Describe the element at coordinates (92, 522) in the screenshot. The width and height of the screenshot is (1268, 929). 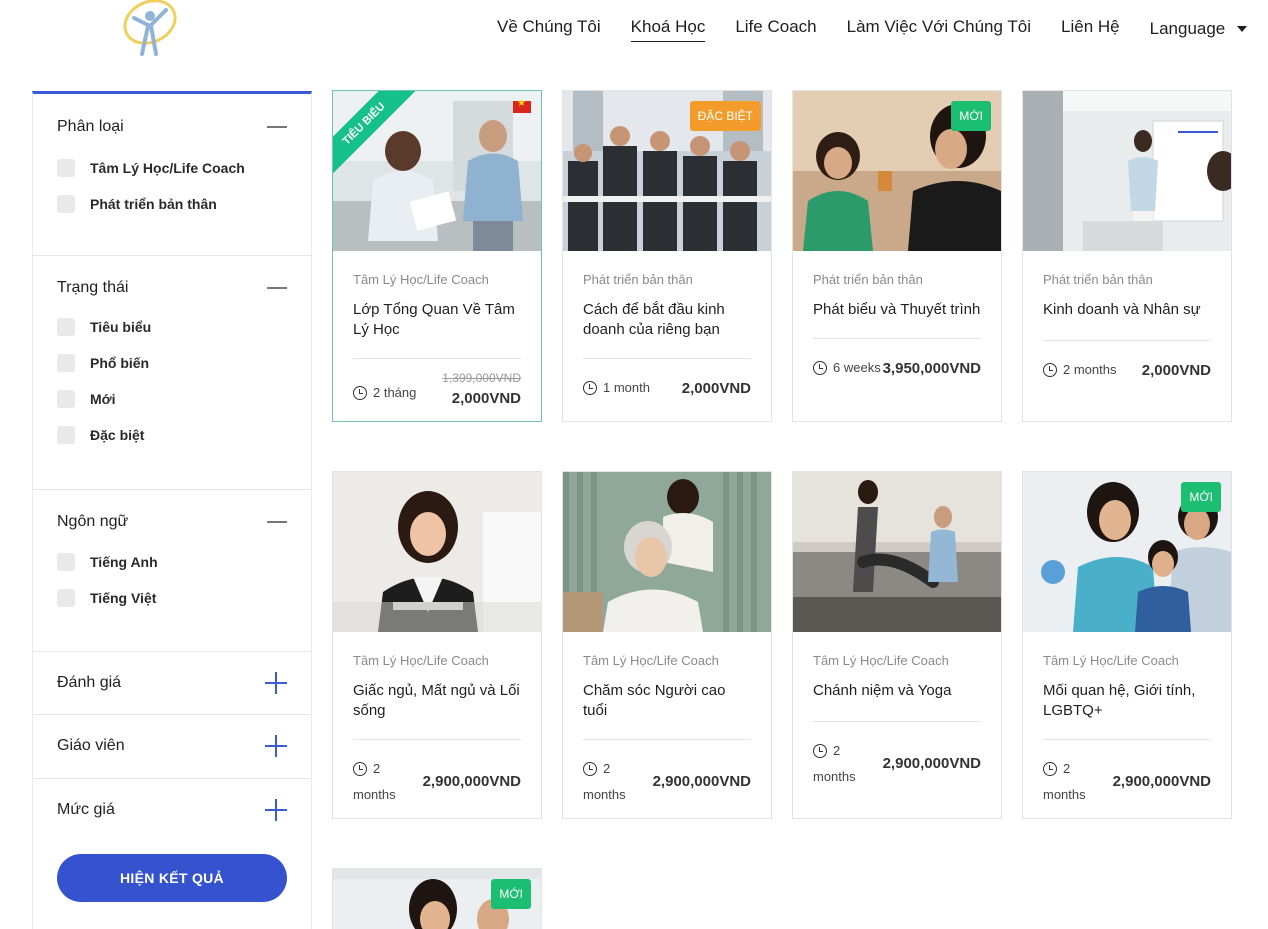
I see `filter-language-title: Ngôn ngữ` at that location.